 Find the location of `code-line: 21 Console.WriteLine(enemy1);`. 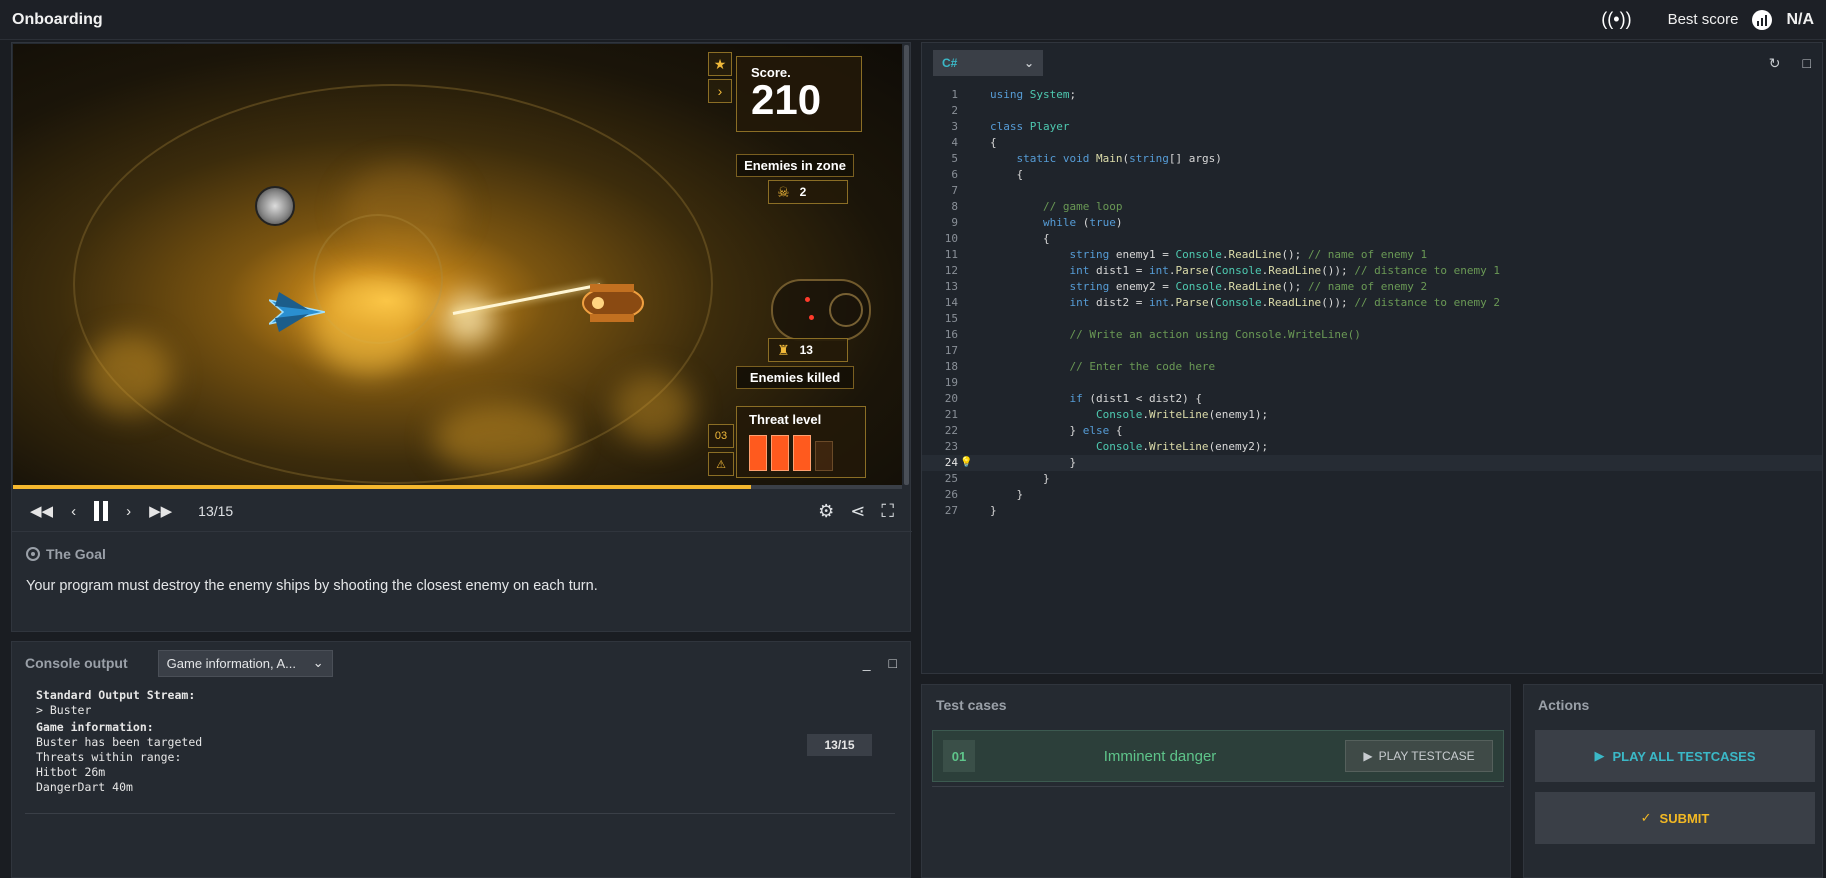

code-line: 21 Console.WriteLine(enemy1); is located at coordinates (1372, 415).